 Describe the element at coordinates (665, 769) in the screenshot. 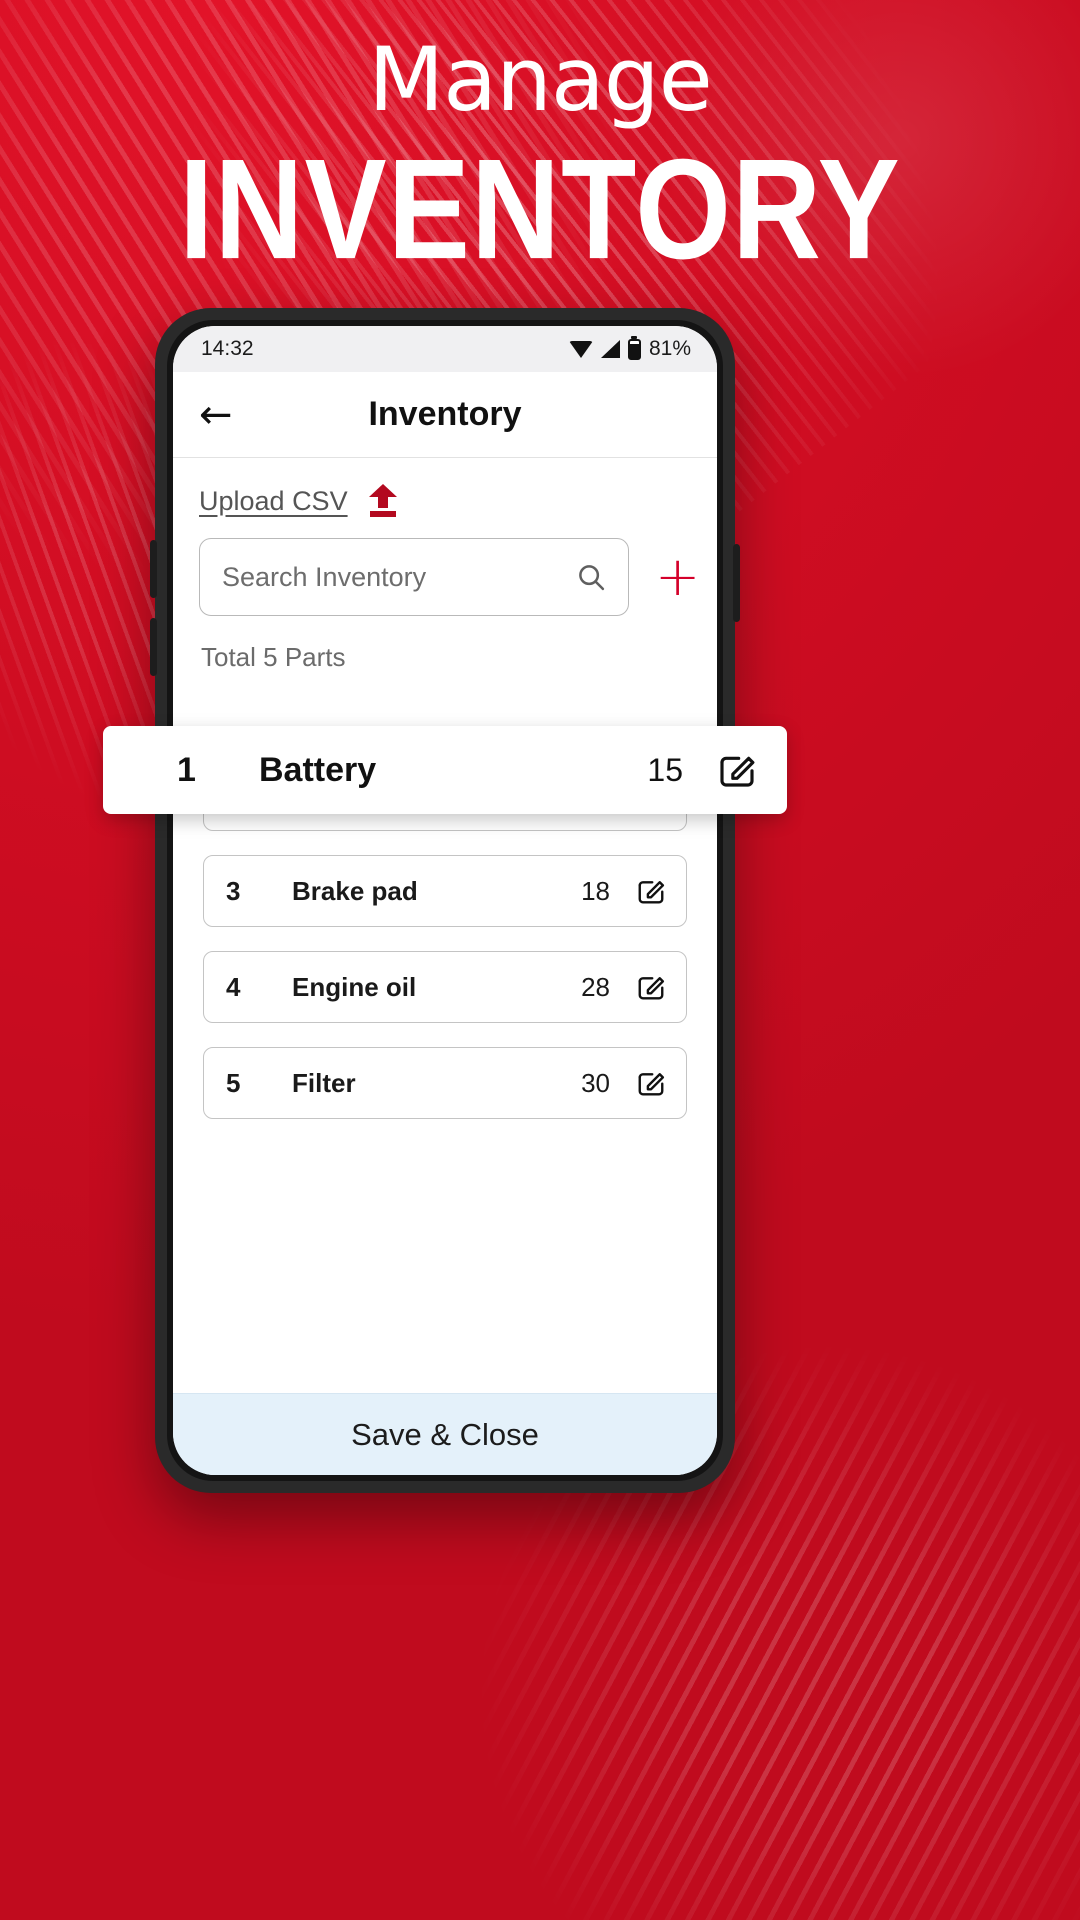

I see `highlighted-item-quantity: 15` at that location.